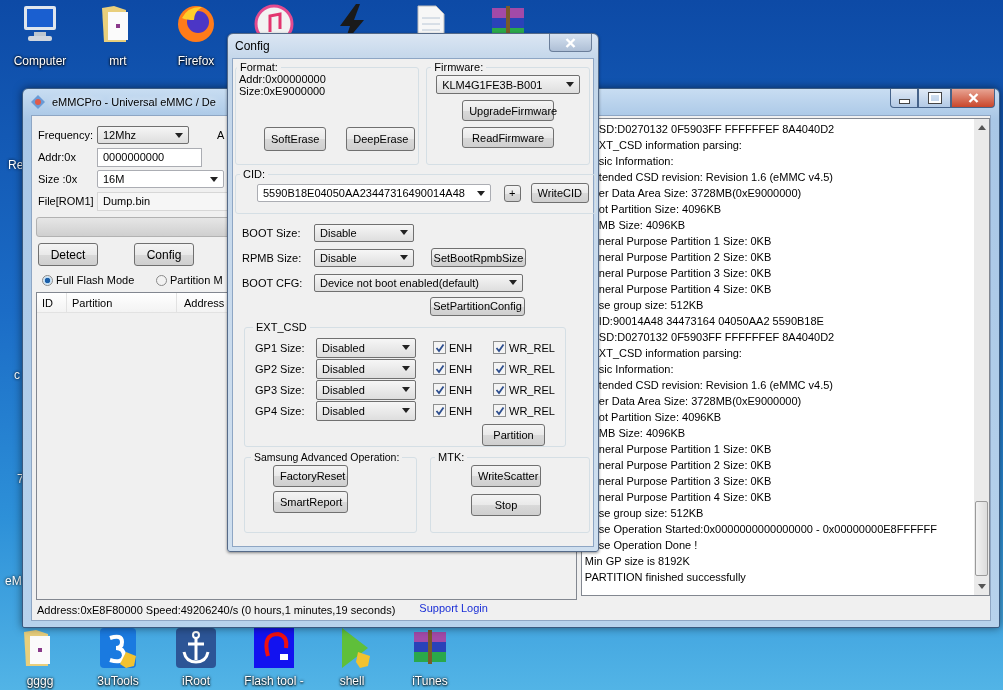 Image resolution: width=1003 pixels, height=690 pixels. I want to click on log-line: ot Partition Size: 4096KB, so click(660, 209).